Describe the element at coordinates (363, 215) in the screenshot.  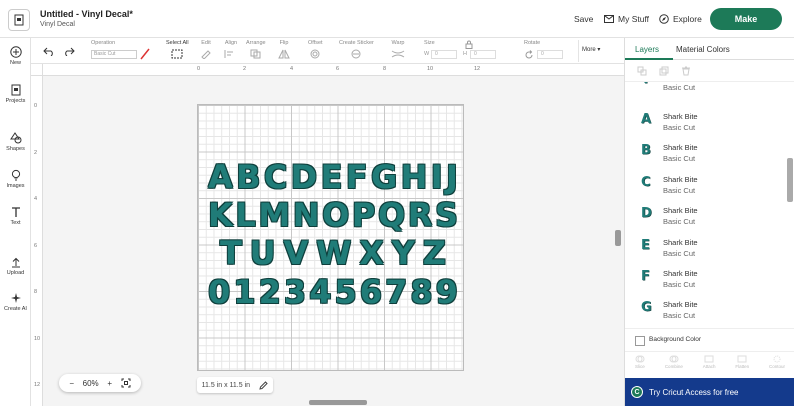
I see `glyph: P` at that location.